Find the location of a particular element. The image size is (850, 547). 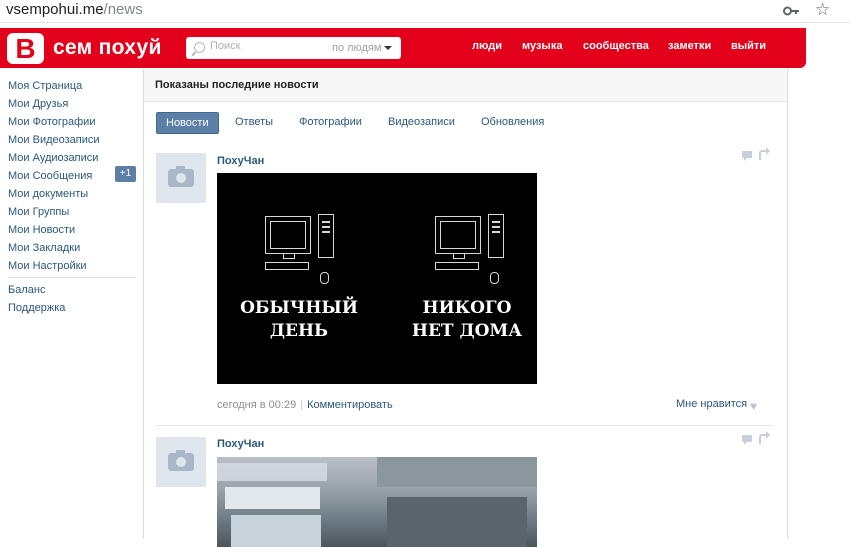

browser-address-bar: vsempohui.me/news ☆ is located at coordinates (425, 11).